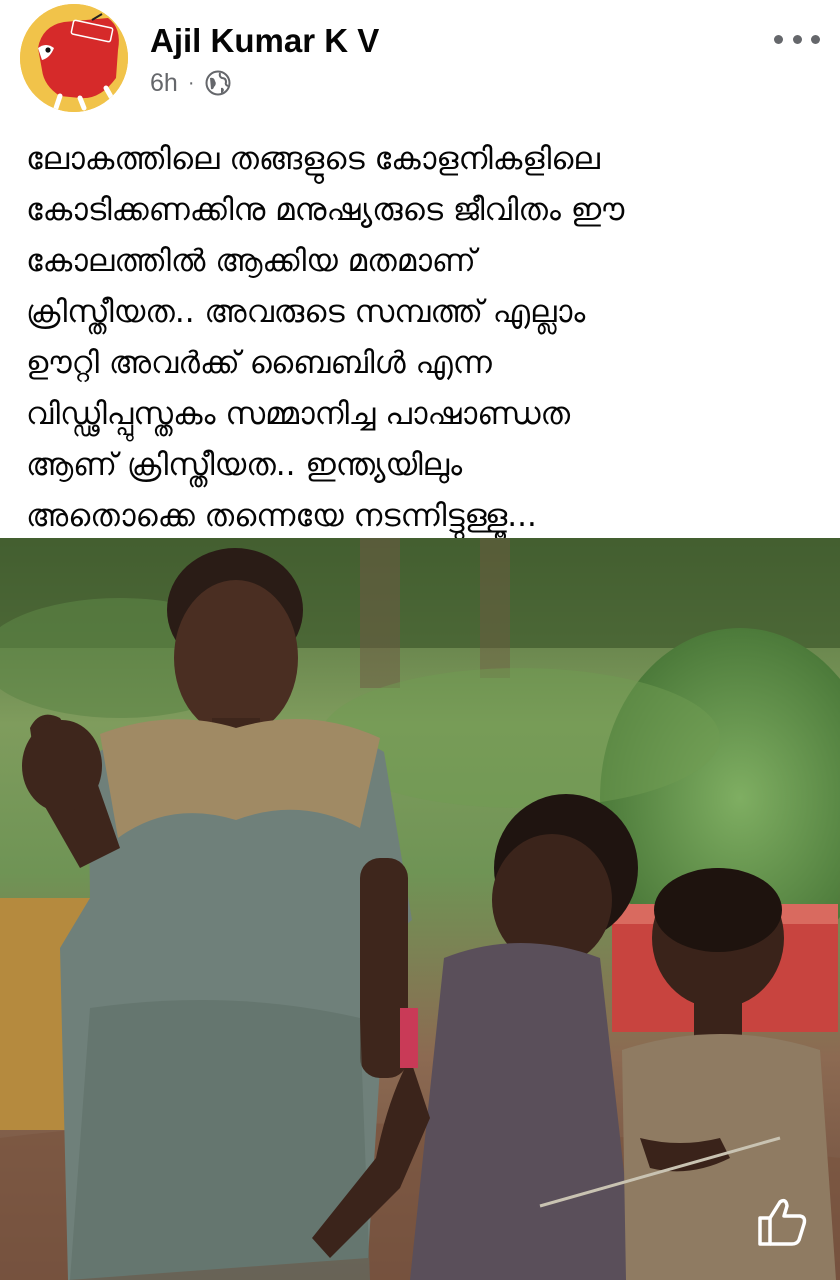 The height and width of the screenshot is (1280, 840). Describe the element at coordinates (244, 465) in the screenshot. I see `post-text-line: ആണ് ക്രിസ്തീയത.. ഇന്ത്യയിലും` at that location.